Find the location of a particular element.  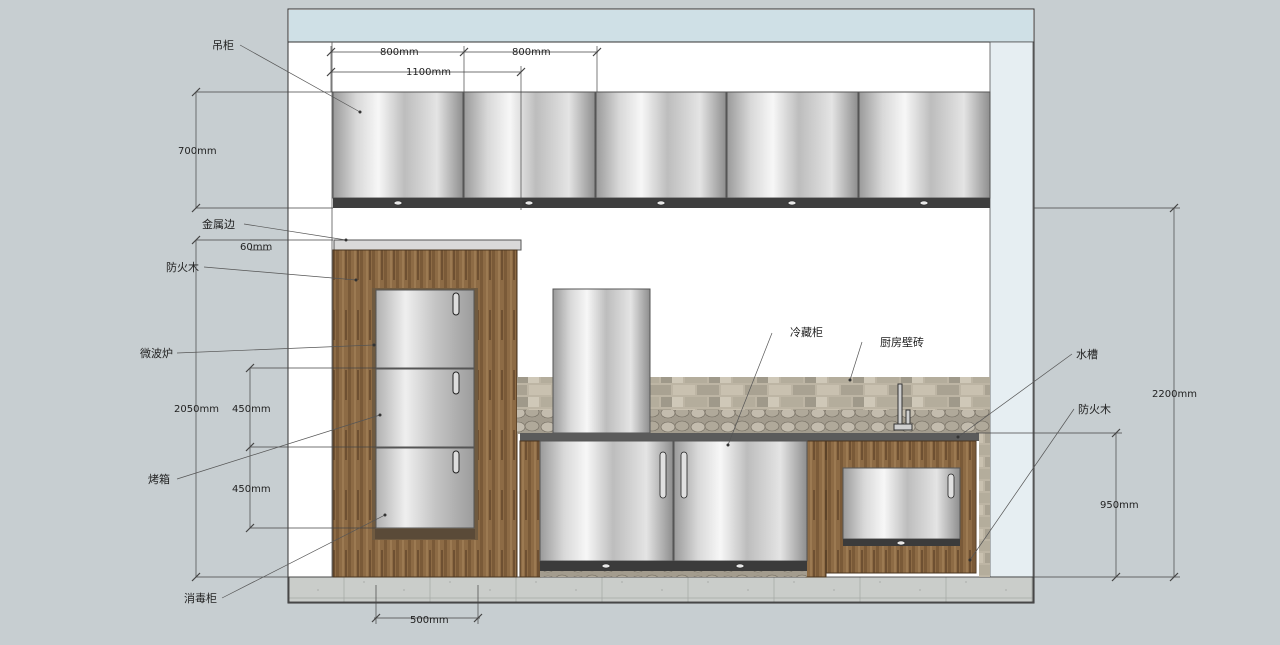

label-kitchen-tile: 厨房壁砖 is located at coordinates (902, 342).